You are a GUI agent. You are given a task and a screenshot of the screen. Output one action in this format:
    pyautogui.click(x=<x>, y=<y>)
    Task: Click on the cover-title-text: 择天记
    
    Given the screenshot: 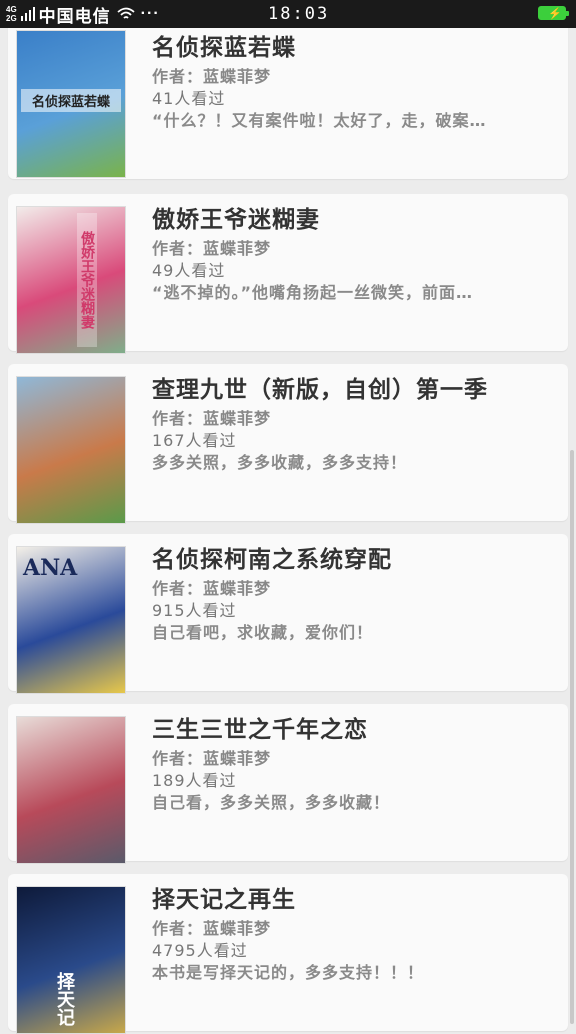 What is the action you would take?
    pyautogui.click(x=64, y=999)
    